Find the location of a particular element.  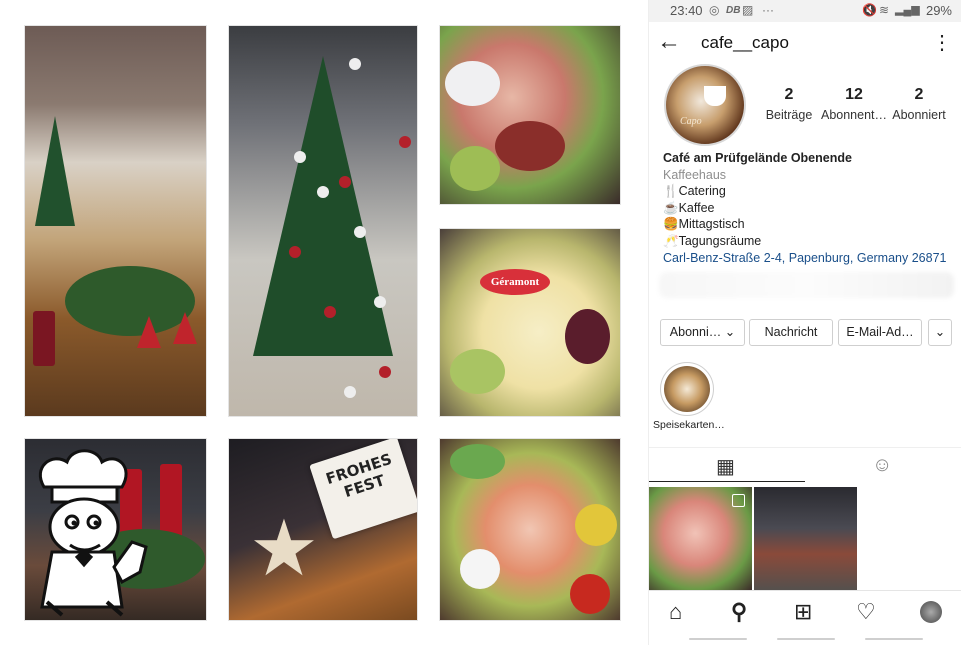

stat-posts: 2 Beiträge is located at coordinates (789, 104).